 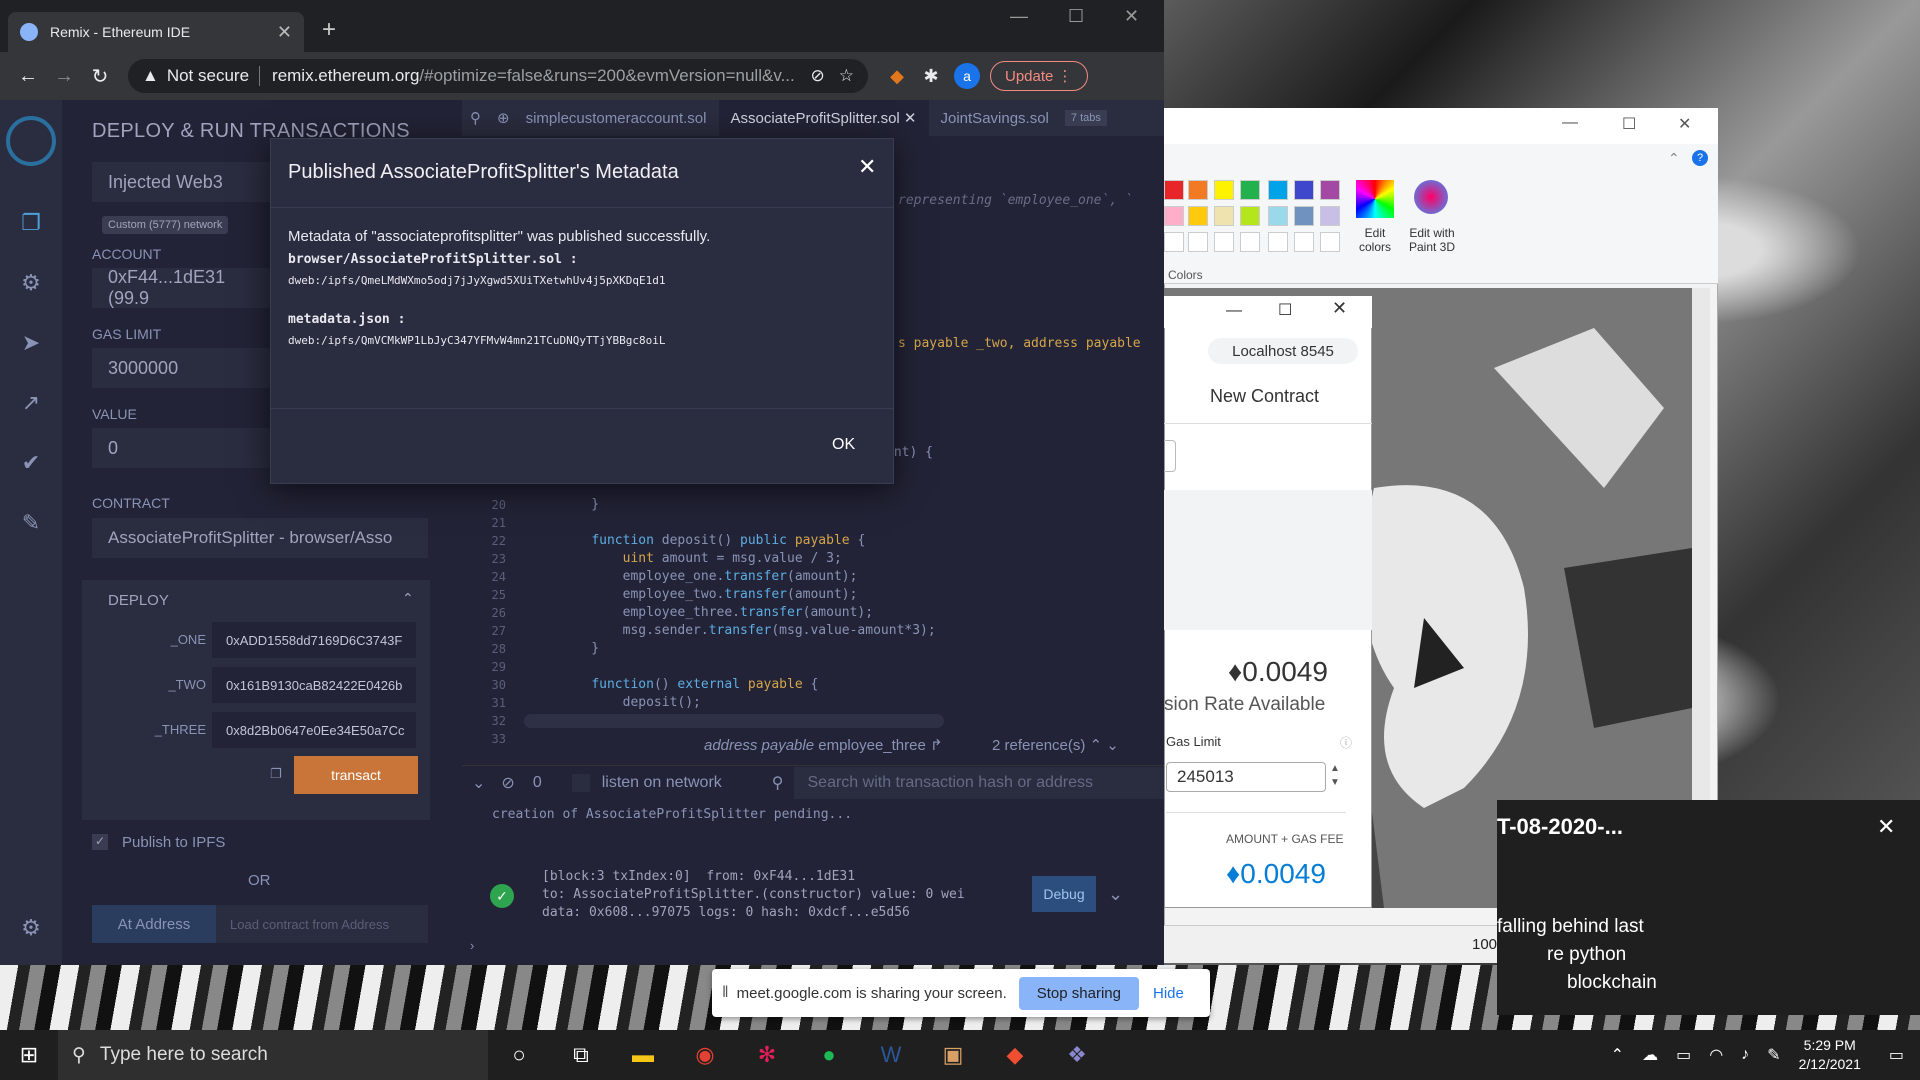 I want to click on update-button: Update ⋮, so click(x=1039, y=76).